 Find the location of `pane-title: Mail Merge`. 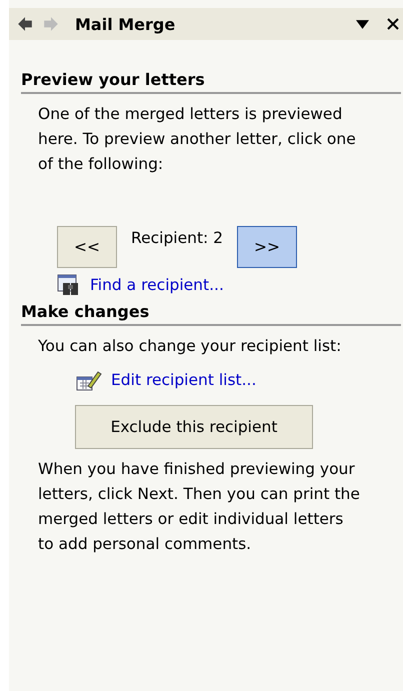

pane-title: Mail Merge is located at coordinates (125, 24).